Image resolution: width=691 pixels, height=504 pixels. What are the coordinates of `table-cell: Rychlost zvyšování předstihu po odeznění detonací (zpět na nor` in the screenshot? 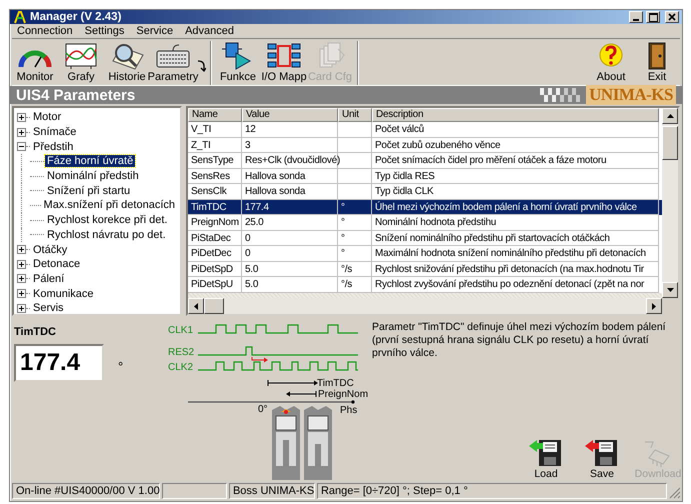 It's located at (515, 284).